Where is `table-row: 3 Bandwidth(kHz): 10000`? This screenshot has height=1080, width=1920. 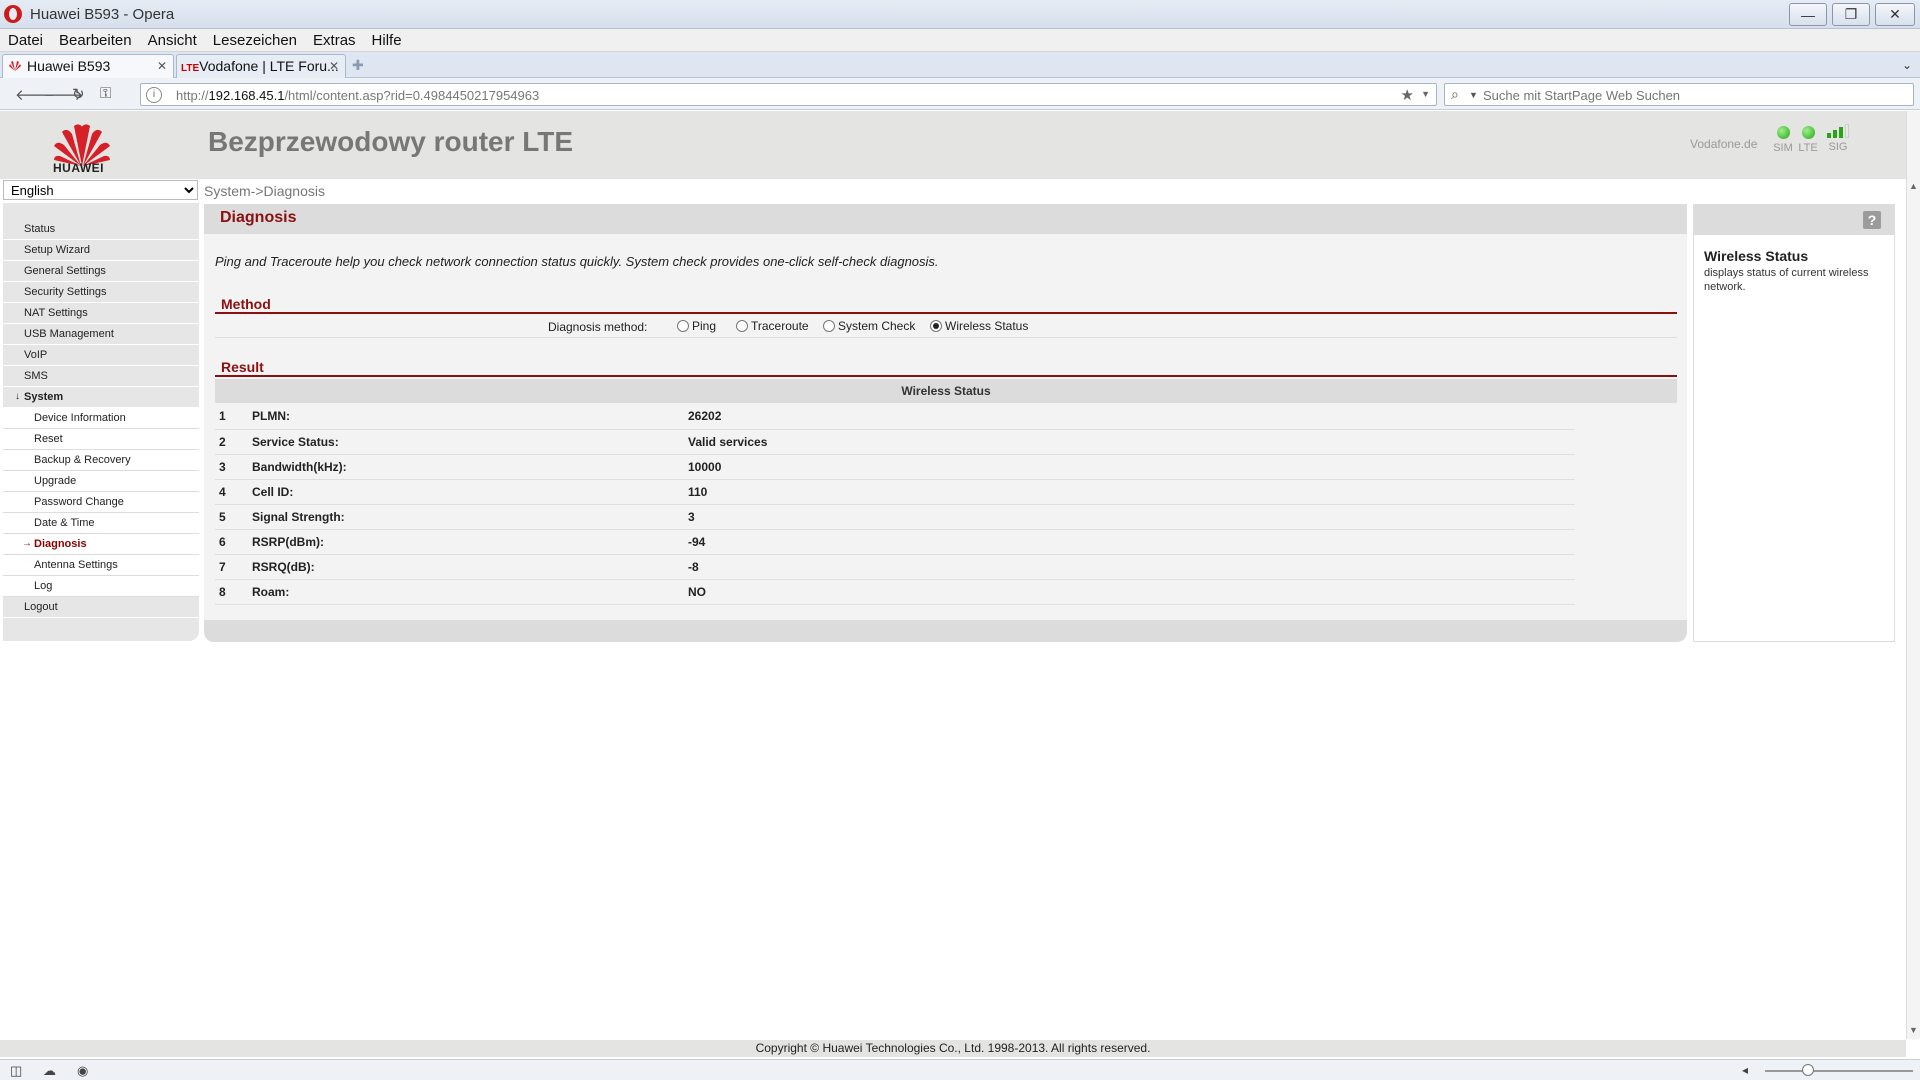 table-row: 3 Bandwidth(kHz): 10000 is located at coordinates (895, 467).